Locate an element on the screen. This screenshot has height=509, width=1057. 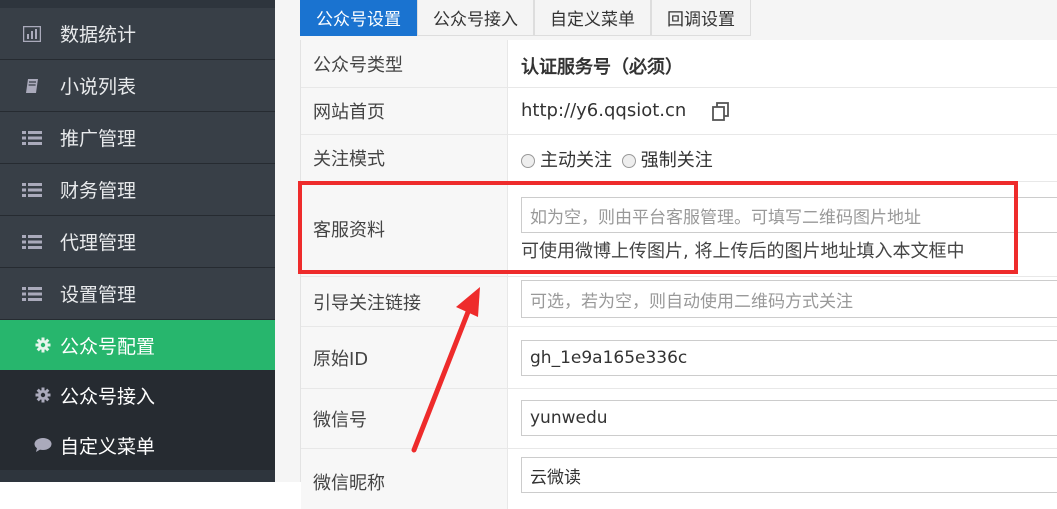
row-guide-link: 引导关注链接 可选，若为空，则自动使用二维码方式关注 is located at coordinates (679, 302).